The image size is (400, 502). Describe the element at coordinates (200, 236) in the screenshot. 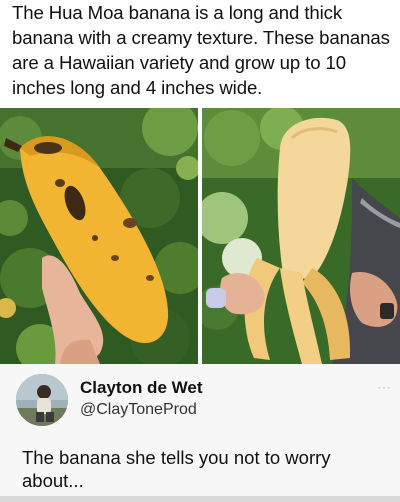

I see `photo-divider` at that location.